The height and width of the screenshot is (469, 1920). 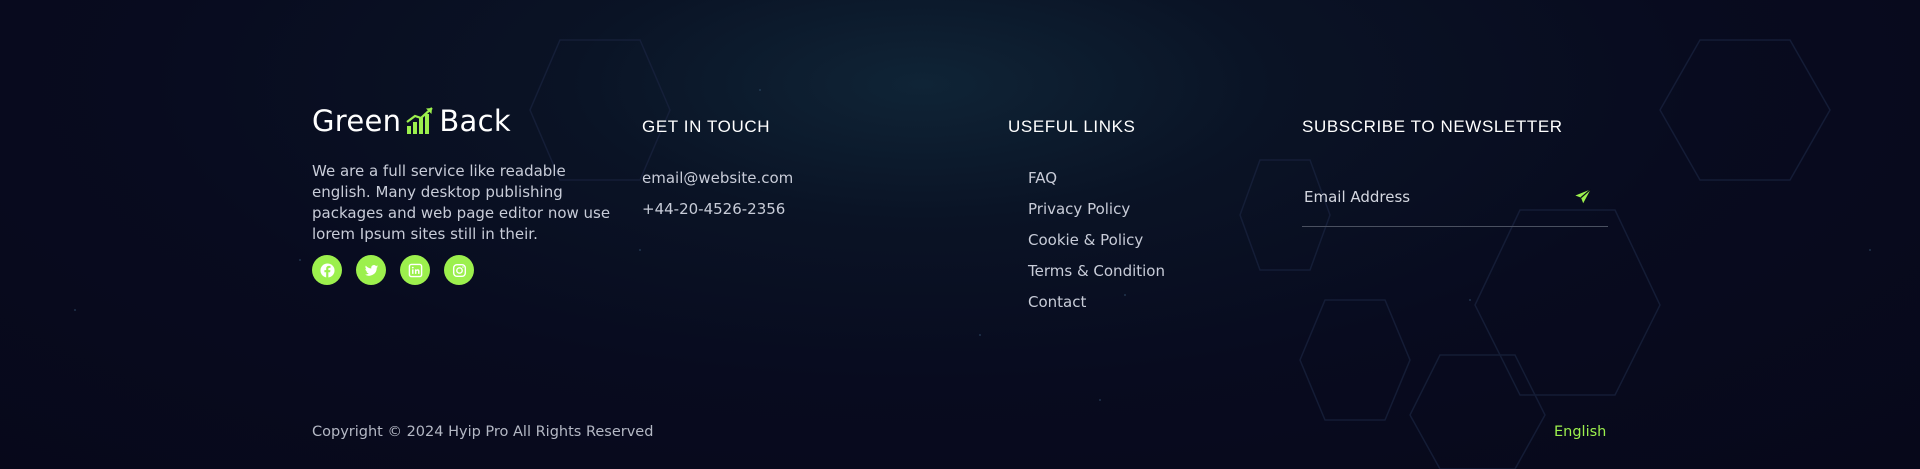 I want to click on newsletter-title: SUBSCRIBE TO NEWSLETTER, so click(x=1432, y=126).